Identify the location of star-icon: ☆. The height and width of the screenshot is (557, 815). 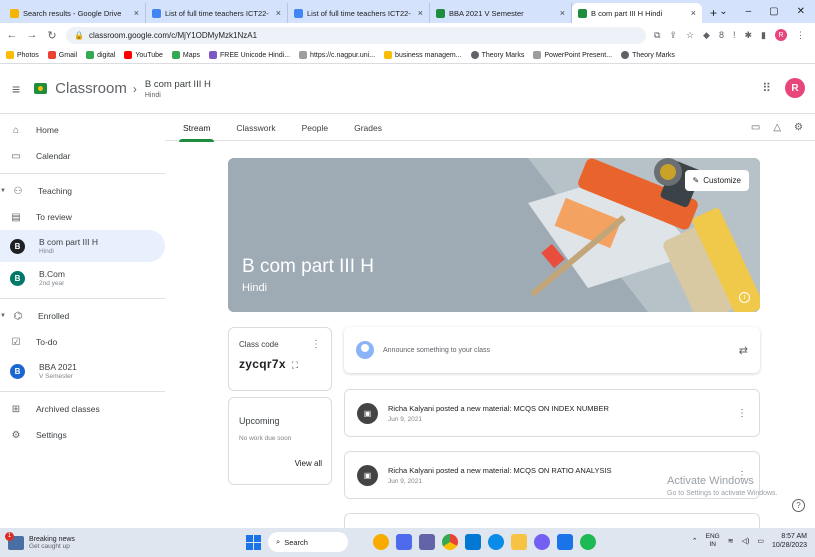
(690, 35).